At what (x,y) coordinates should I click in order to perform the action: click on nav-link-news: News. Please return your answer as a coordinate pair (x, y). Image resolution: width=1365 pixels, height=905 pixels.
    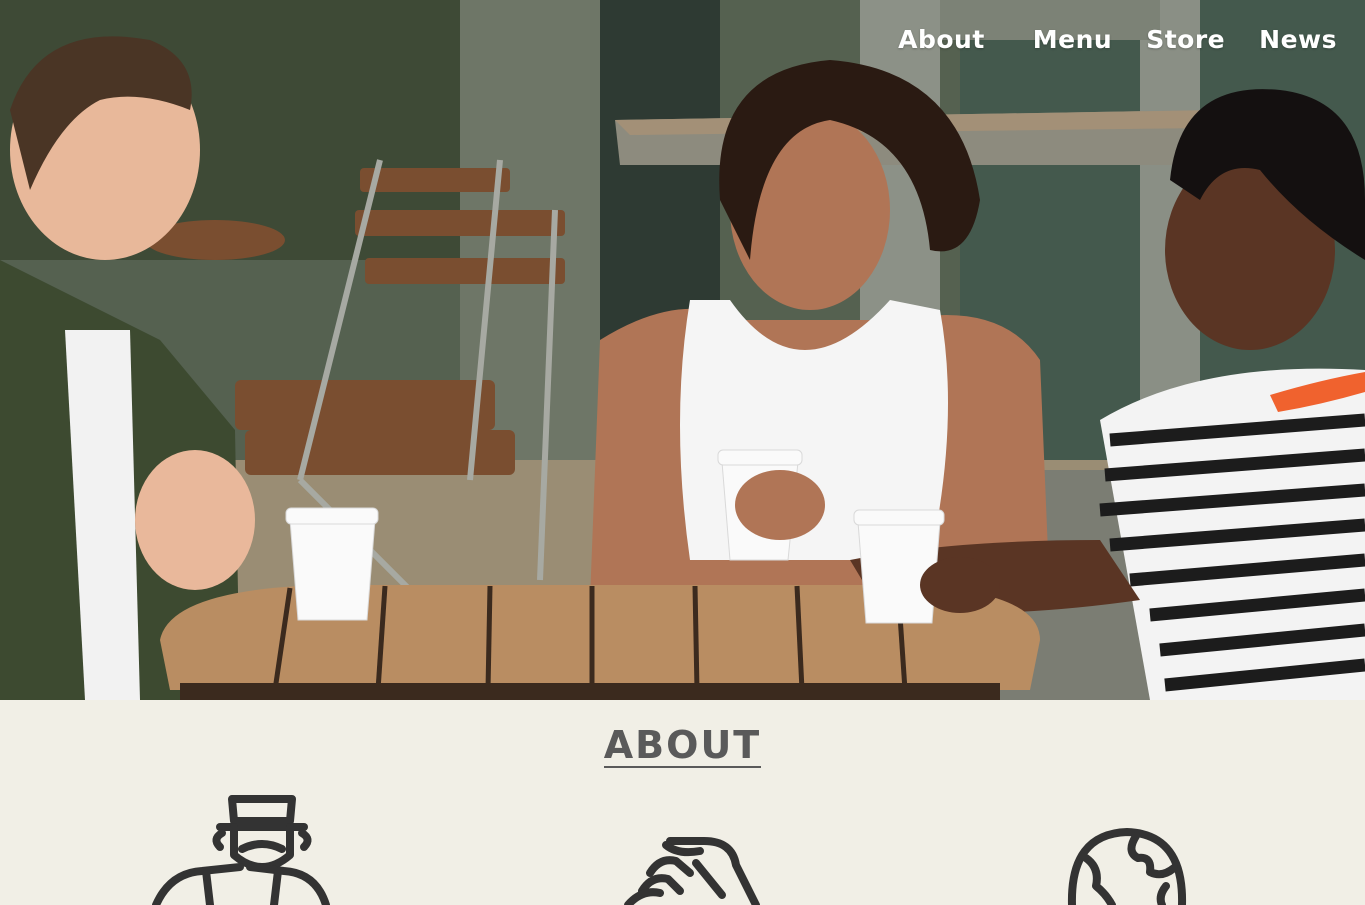
    Looking at the image, I should click on (1298, 40).